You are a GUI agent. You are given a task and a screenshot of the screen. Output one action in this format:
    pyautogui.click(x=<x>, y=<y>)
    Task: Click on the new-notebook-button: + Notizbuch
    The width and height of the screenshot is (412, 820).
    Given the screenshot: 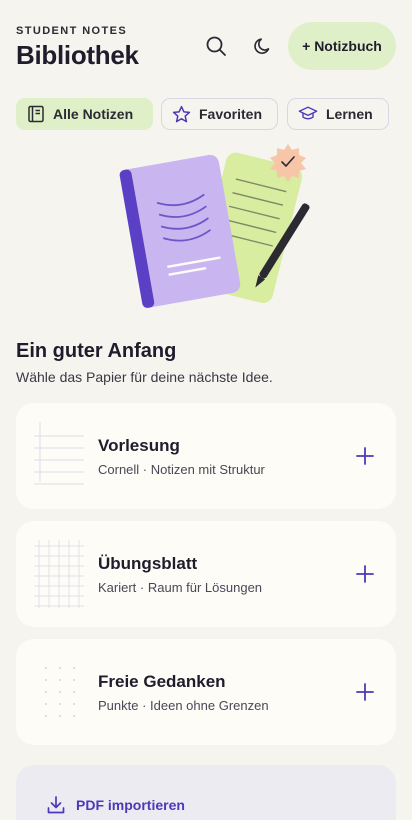 What is the action you would take?
    pyautogui.click(x=342, y=46)
    